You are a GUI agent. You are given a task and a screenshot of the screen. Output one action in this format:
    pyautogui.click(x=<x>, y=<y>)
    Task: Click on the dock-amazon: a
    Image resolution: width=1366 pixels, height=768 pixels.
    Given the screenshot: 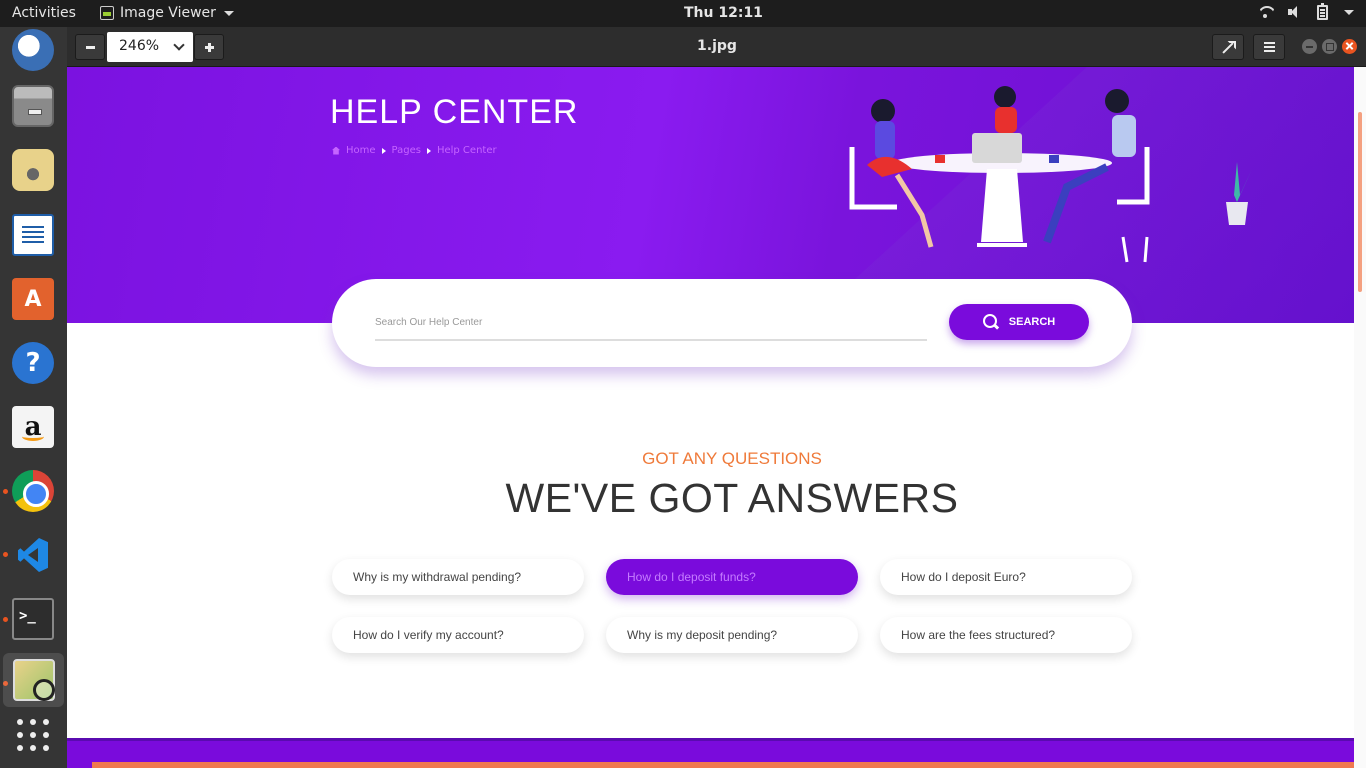 What is the action you would take?
    pyautogui.click(x=33, y=427)
    